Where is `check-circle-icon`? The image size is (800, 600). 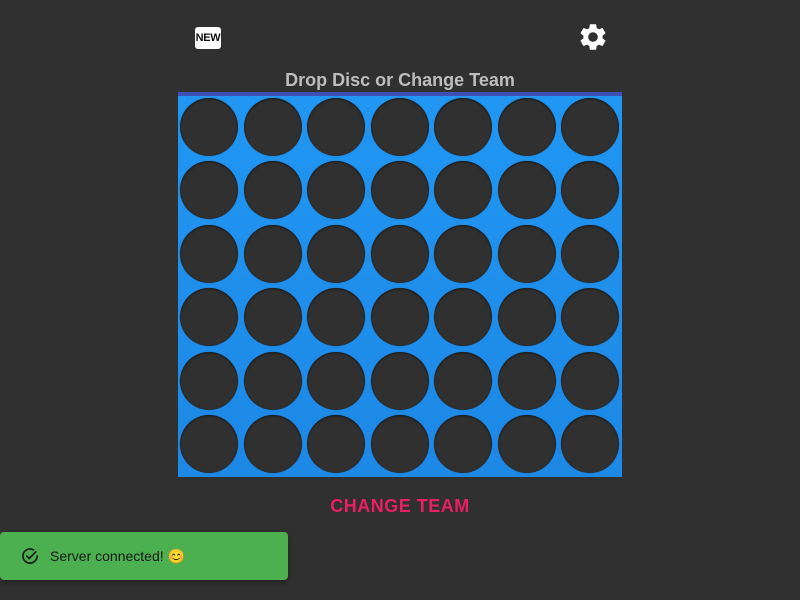 check-circle-icon is located at coordinates (30, 556).